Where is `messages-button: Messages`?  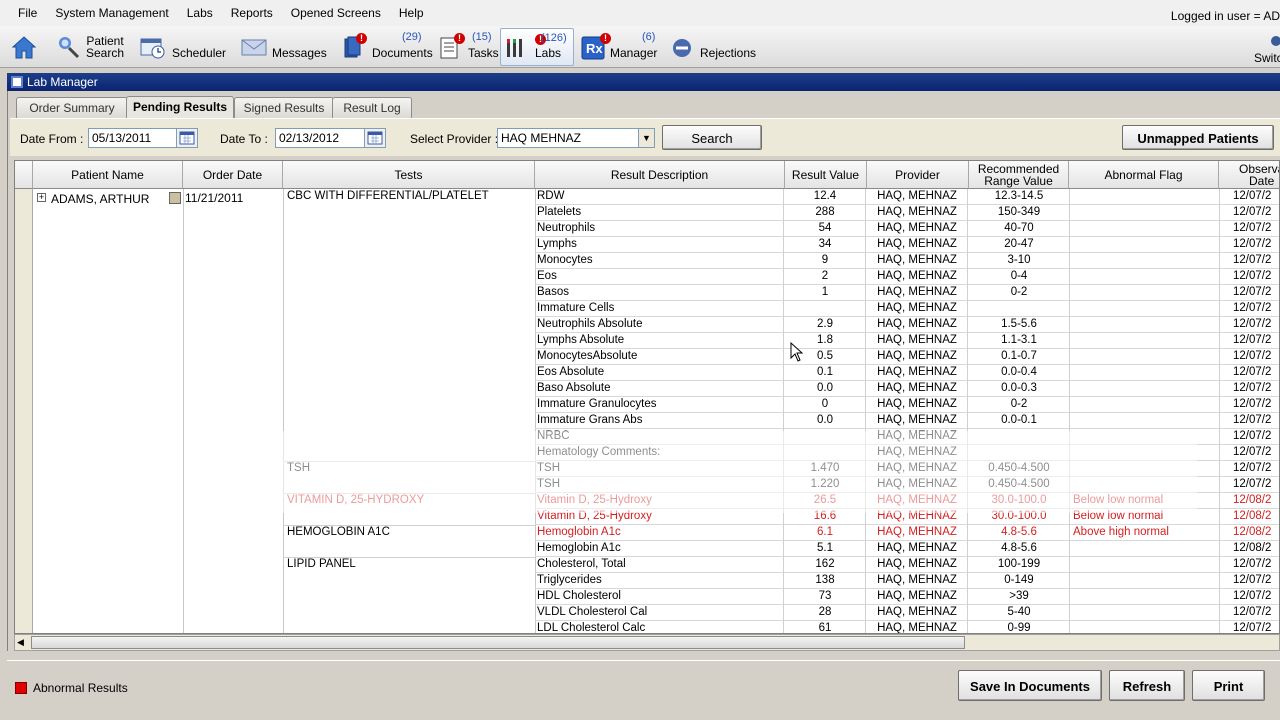 messages-button: Messages is located at coordinates (283, 47).